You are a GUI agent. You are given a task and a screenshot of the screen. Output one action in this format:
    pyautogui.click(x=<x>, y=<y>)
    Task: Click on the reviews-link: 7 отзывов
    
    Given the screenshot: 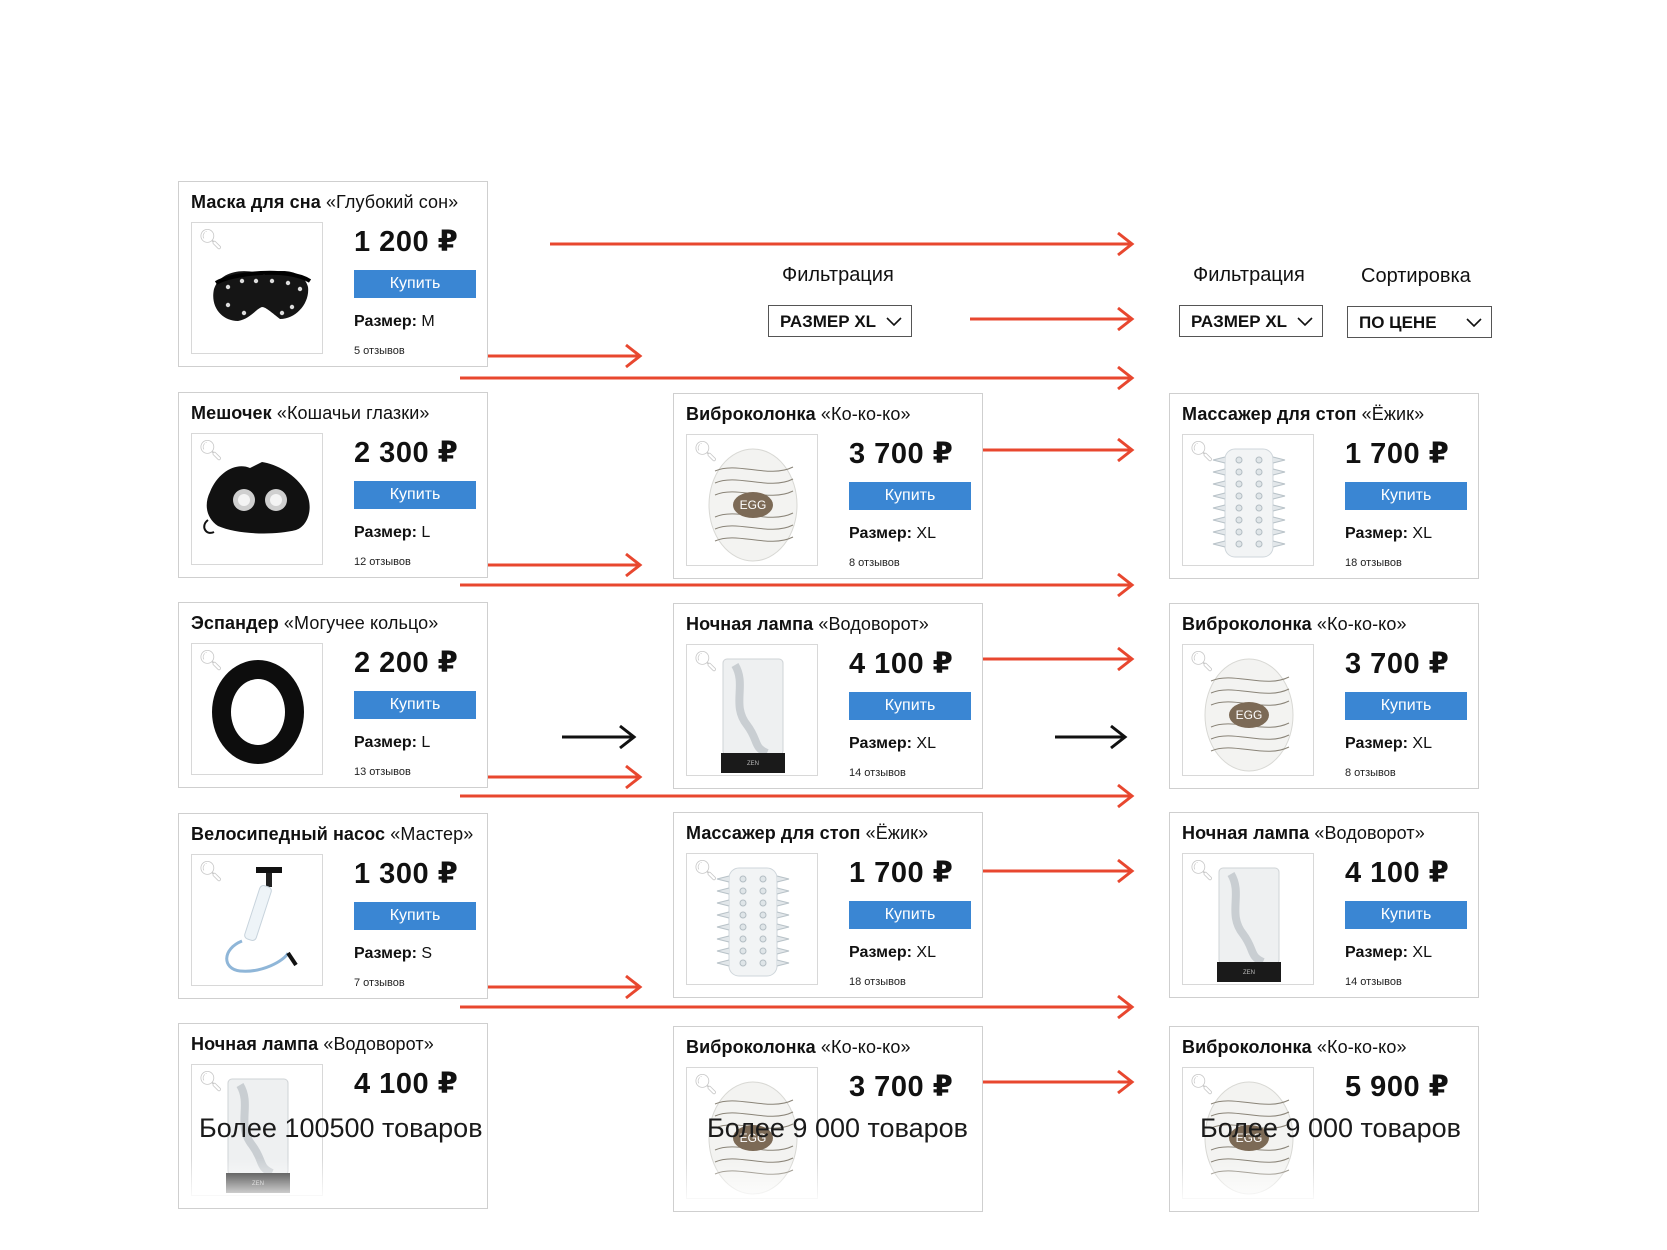 What is the action you would take?
    pyautogui.click(x=379, y=983)
    